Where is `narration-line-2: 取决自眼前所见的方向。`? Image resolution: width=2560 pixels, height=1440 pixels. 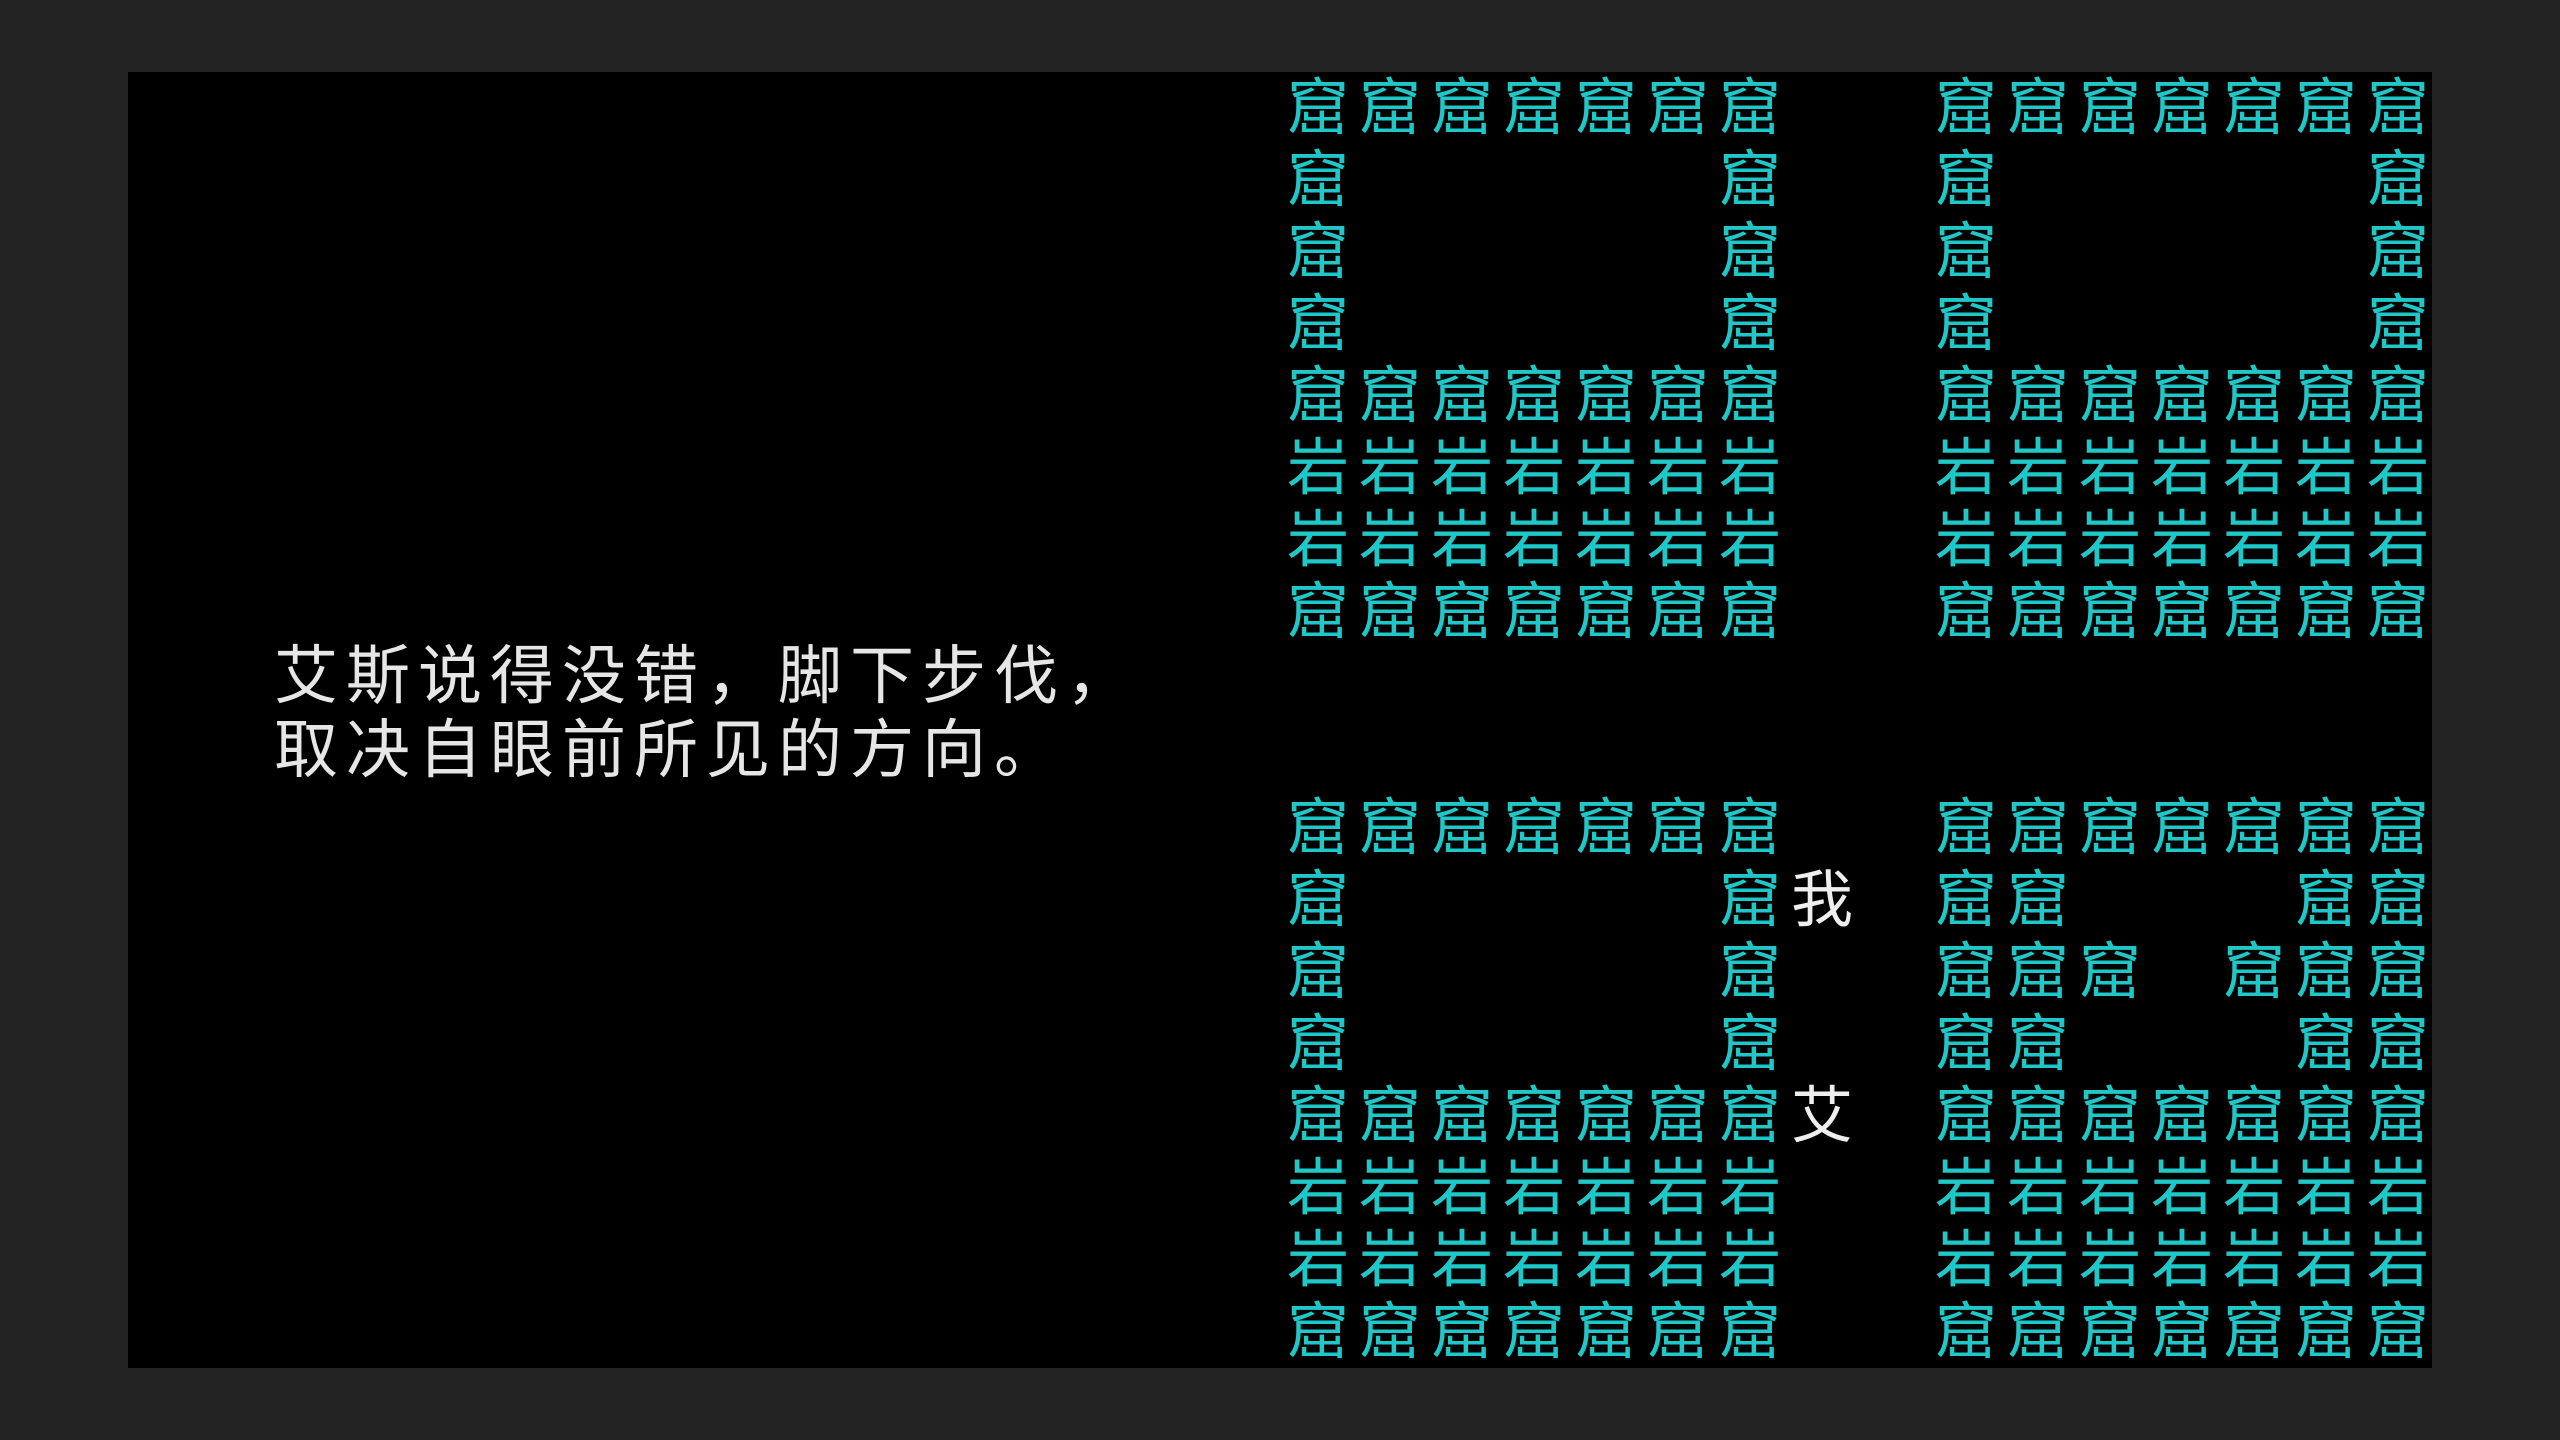
narration-line-2: 取决自眼前所见的方向。 is located at coordinates (670, 751).